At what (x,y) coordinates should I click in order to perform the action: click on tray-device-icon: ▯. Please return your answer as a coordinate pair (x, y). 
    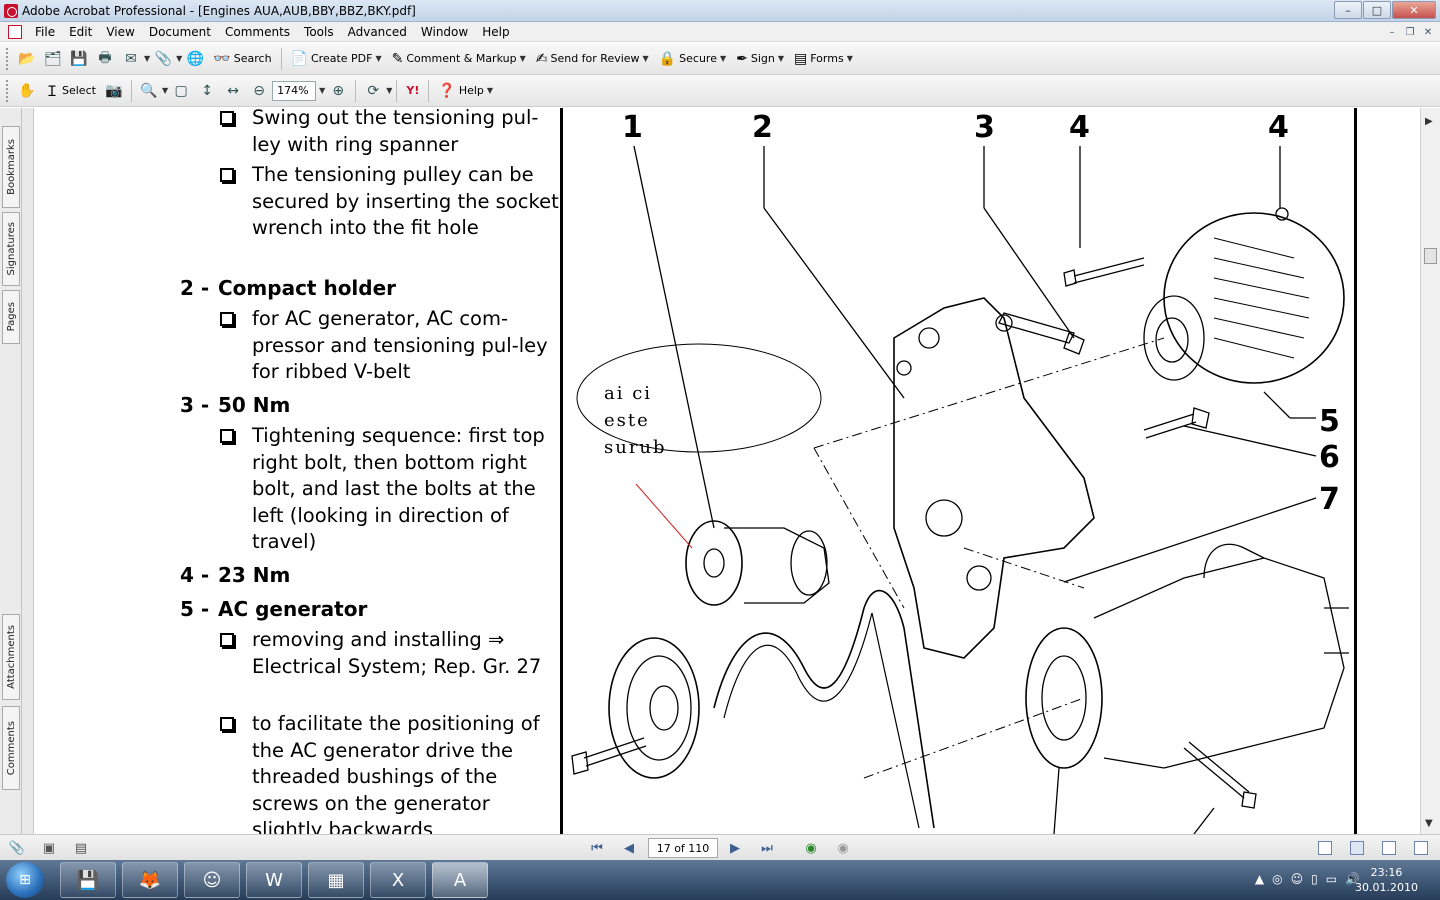
    Looking at the image, I should click on (1314, 879).